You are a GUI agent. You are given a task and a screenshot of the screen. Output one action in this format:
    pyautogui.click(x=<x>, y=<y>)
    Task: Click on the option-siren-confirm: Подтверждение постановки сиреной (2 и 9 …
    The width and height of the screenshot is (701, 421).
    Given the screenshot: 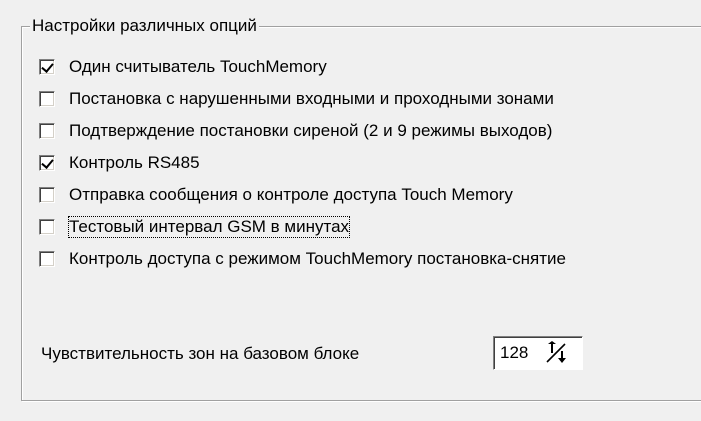 What is the action you would take?
    pyautogui.click(x=295, y=131)
    